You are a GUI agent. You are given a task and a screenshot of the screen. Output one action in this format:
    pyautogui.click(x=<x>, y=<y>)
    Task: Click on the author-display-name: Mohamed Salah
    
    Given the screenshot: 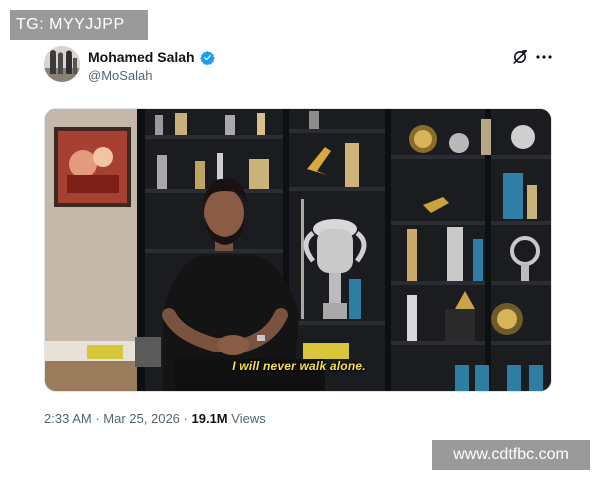 What is the action you would take?
    pyautogui.click(x=141, y=57)
    